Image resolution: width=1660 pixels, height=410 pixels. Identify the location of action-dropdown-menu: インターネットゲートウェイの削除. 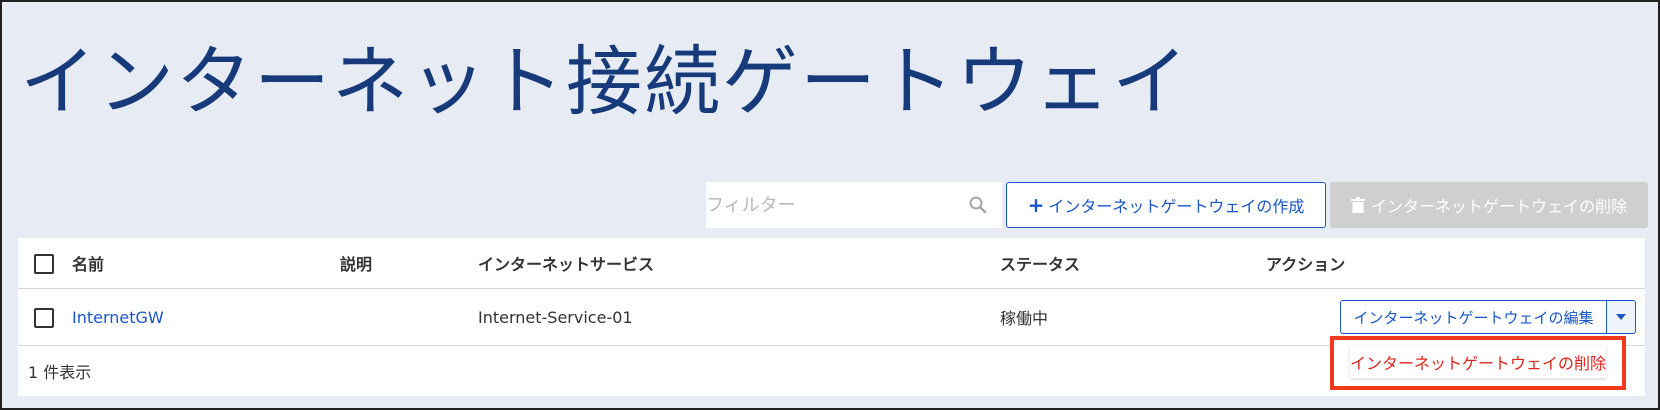
(1478, 363).